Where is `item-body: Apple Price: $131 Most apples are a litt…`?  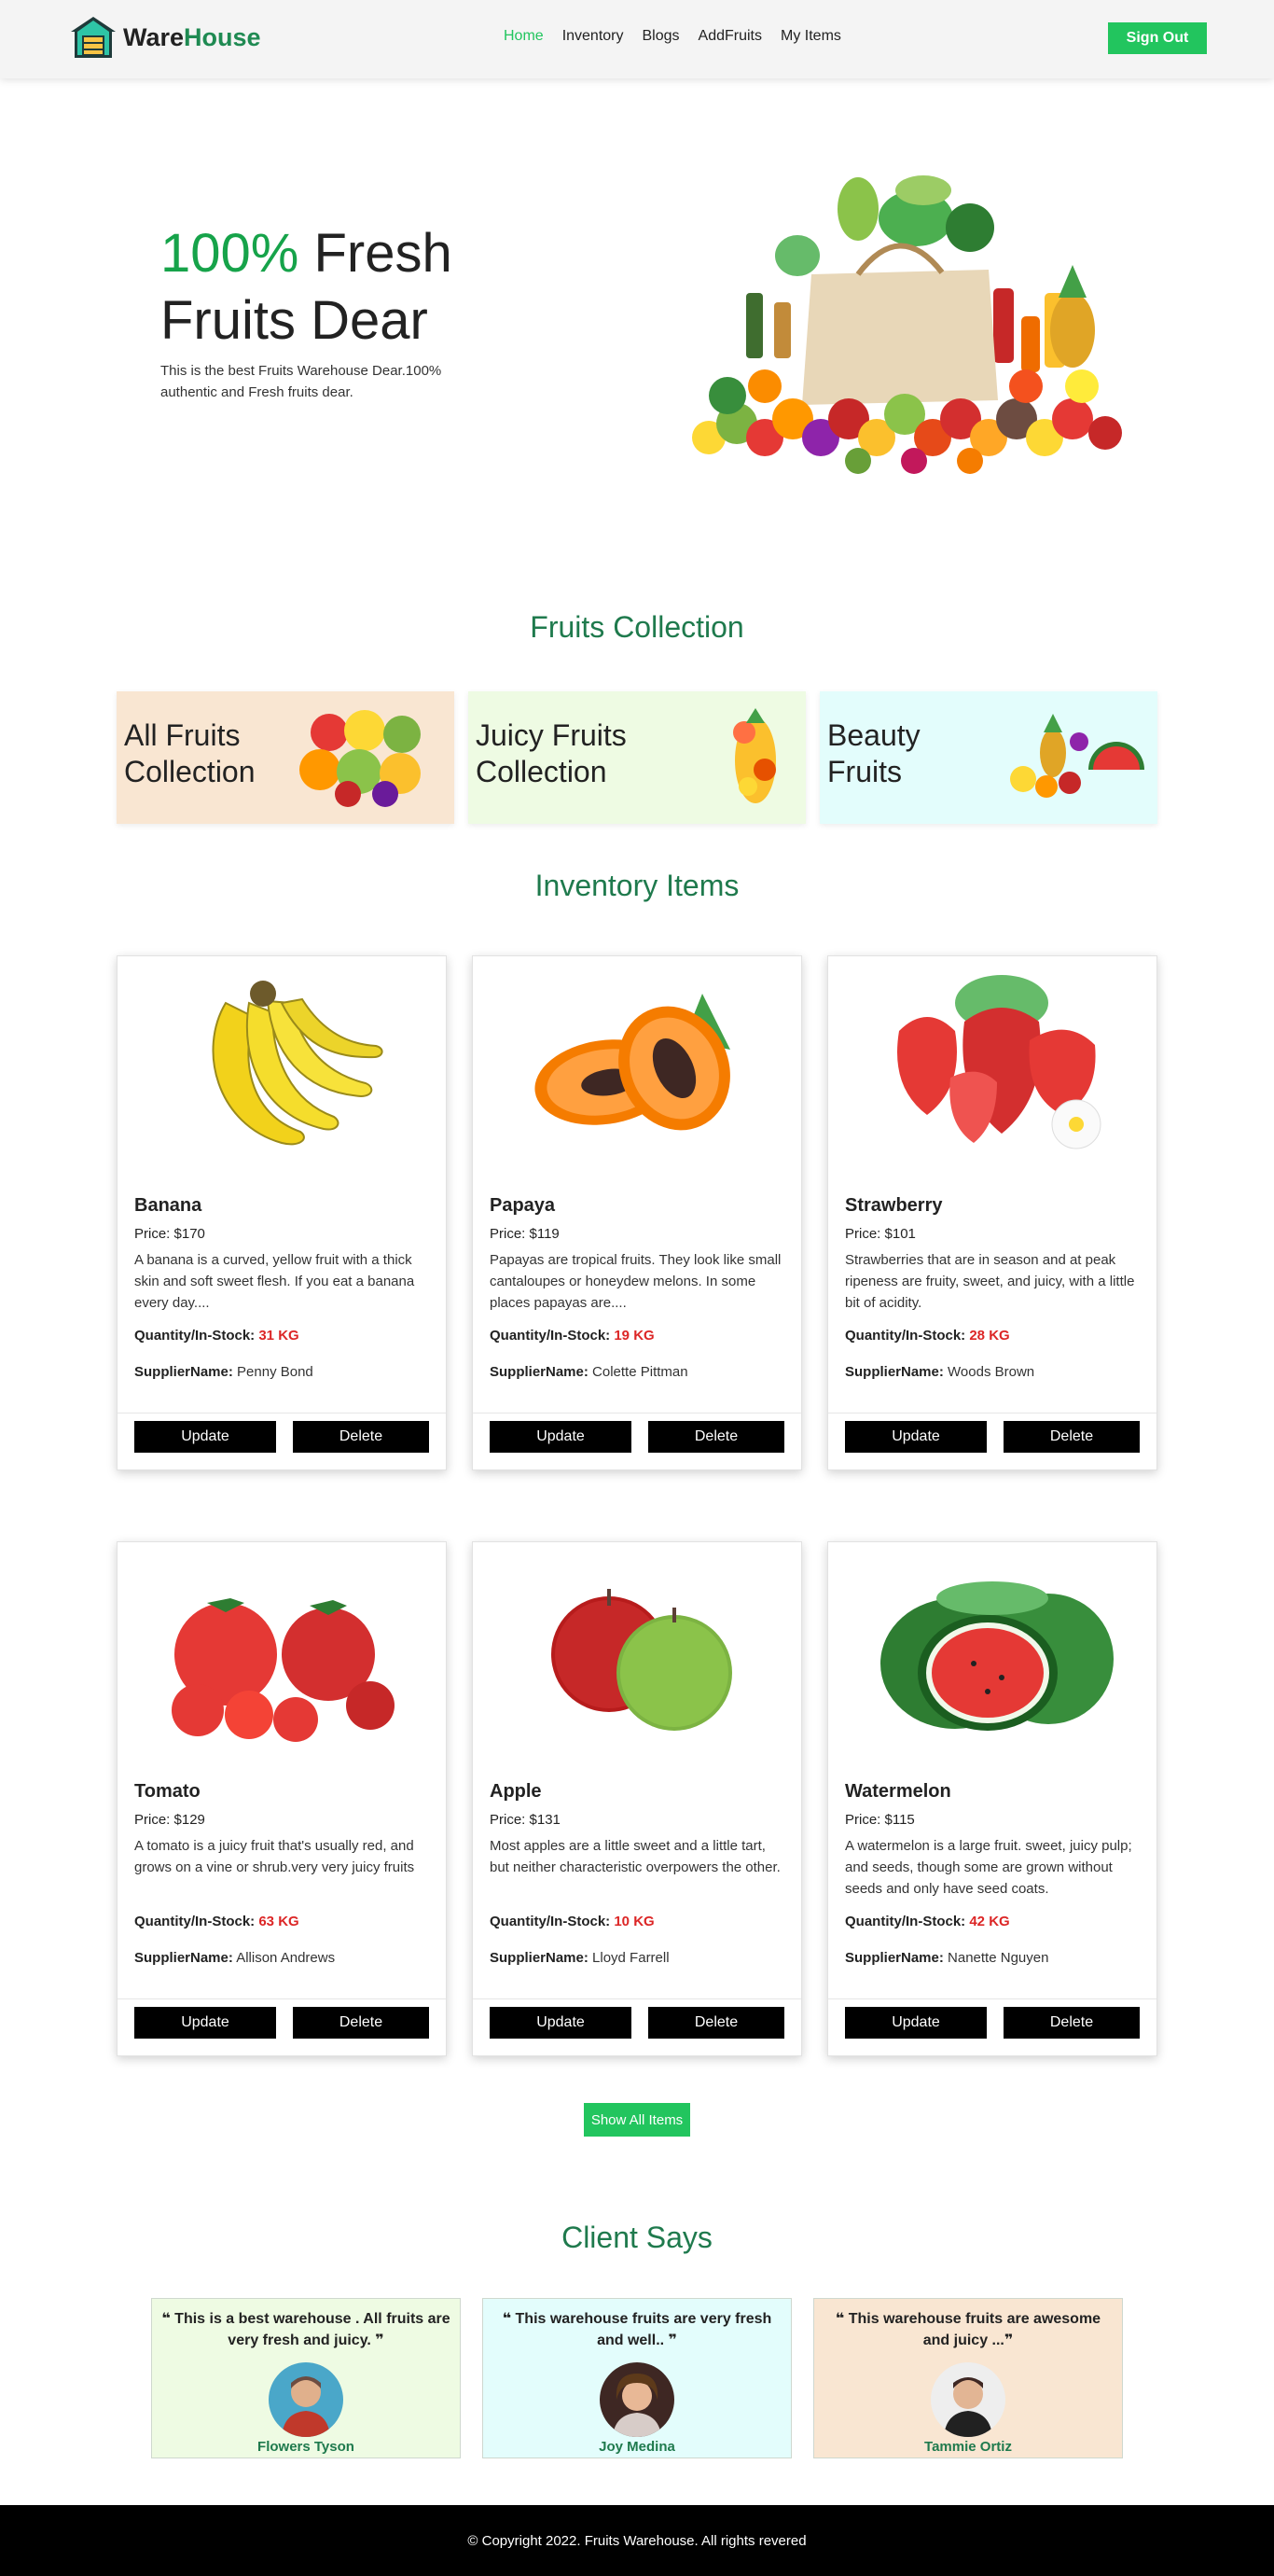
item-body: Apple Price: $131 Most apples are a litt… is located at coordinates (637, 1882).